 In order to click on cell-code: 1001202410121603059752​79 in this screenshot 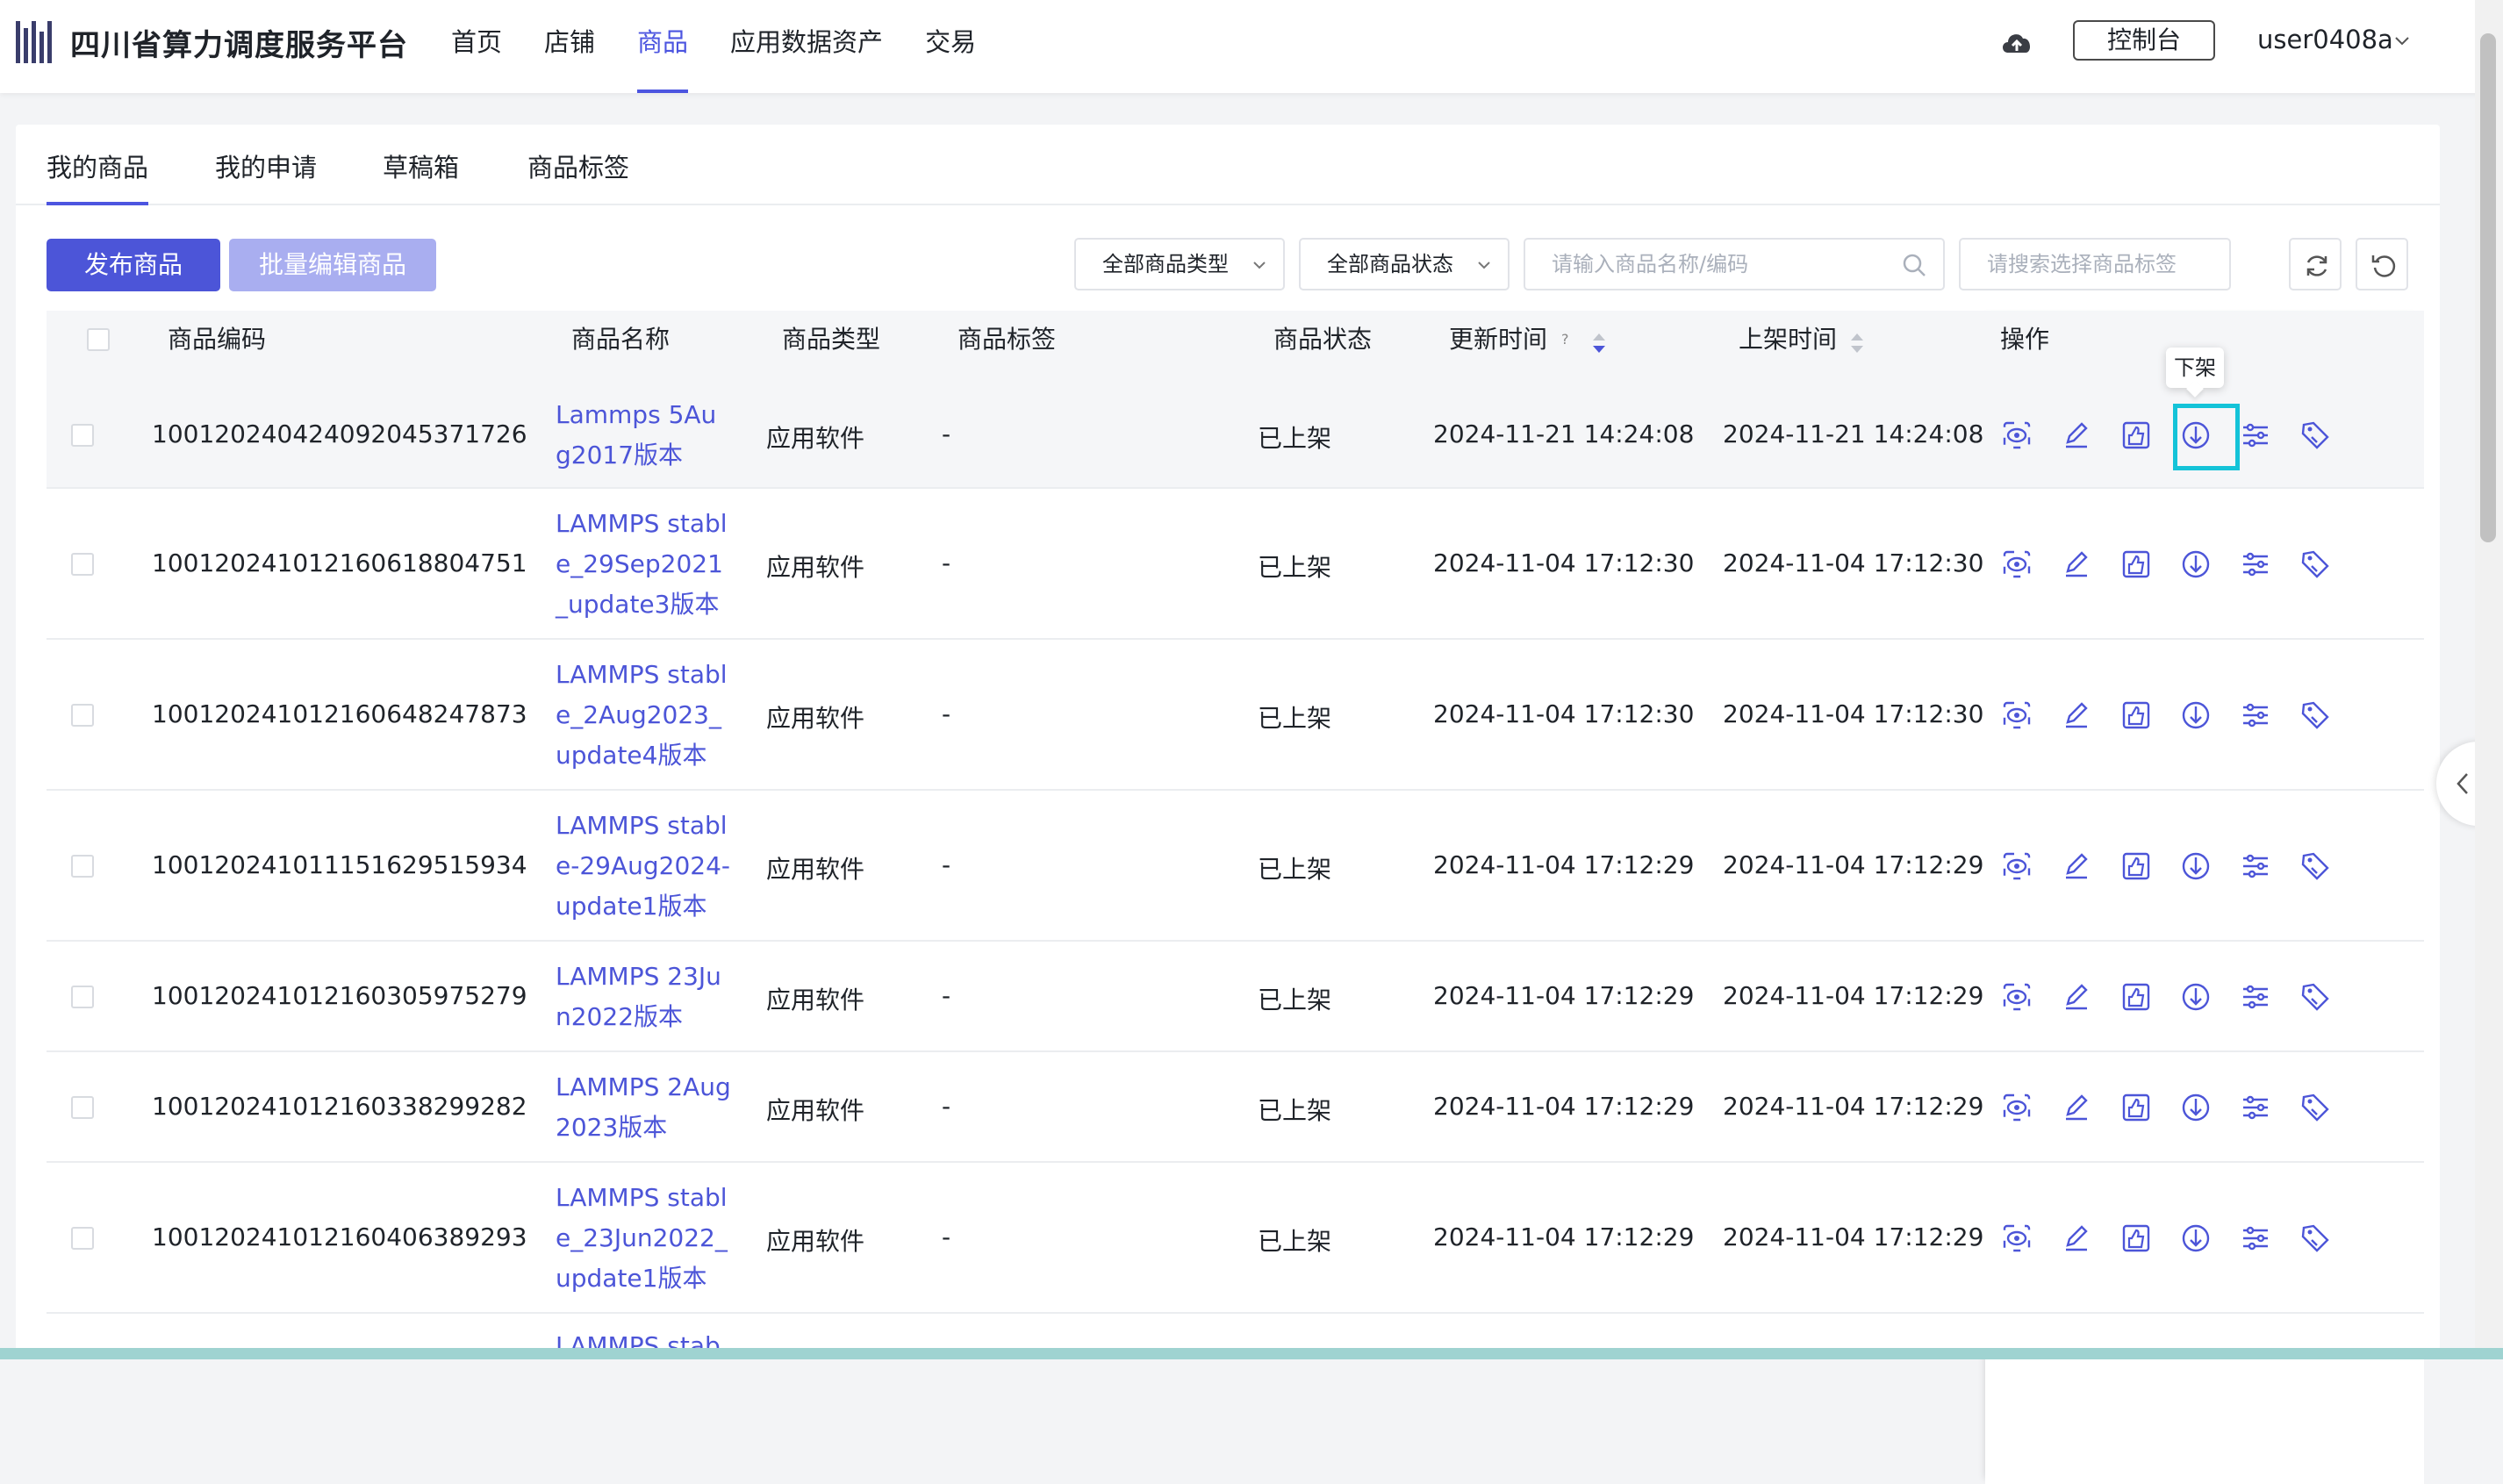, I will do `click(339, 995)`.